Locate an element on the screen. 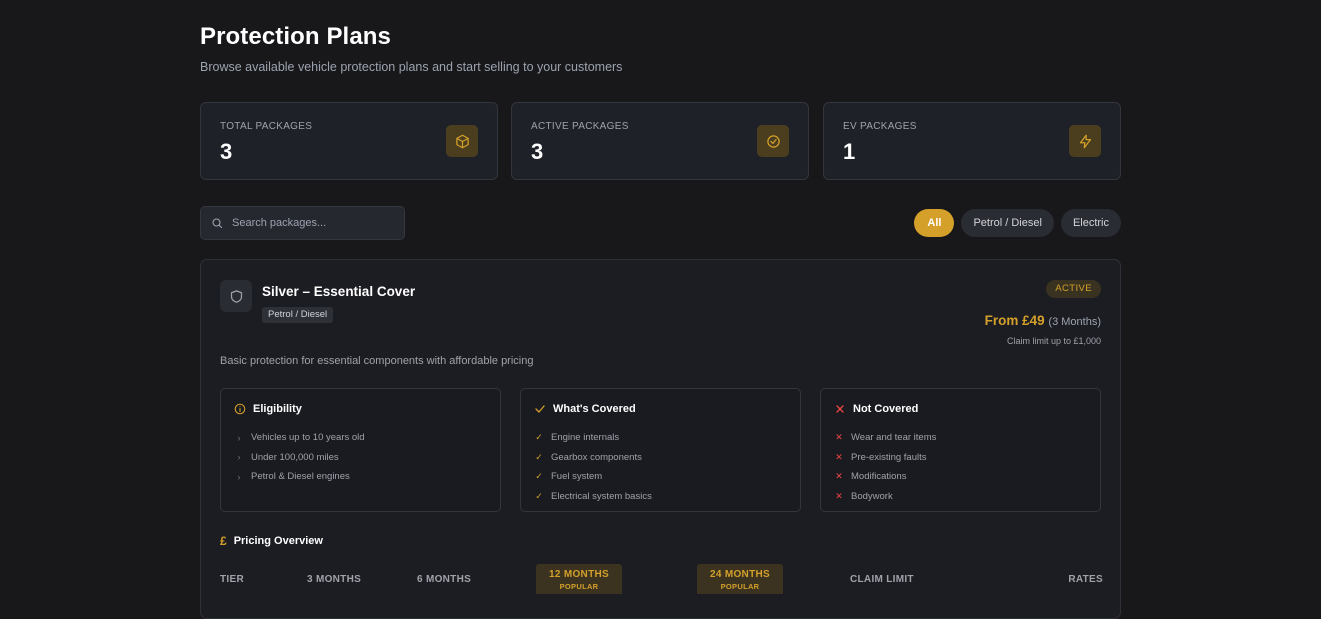  col-6-months: 6 MONTHS is located at coordinates (444, 579).